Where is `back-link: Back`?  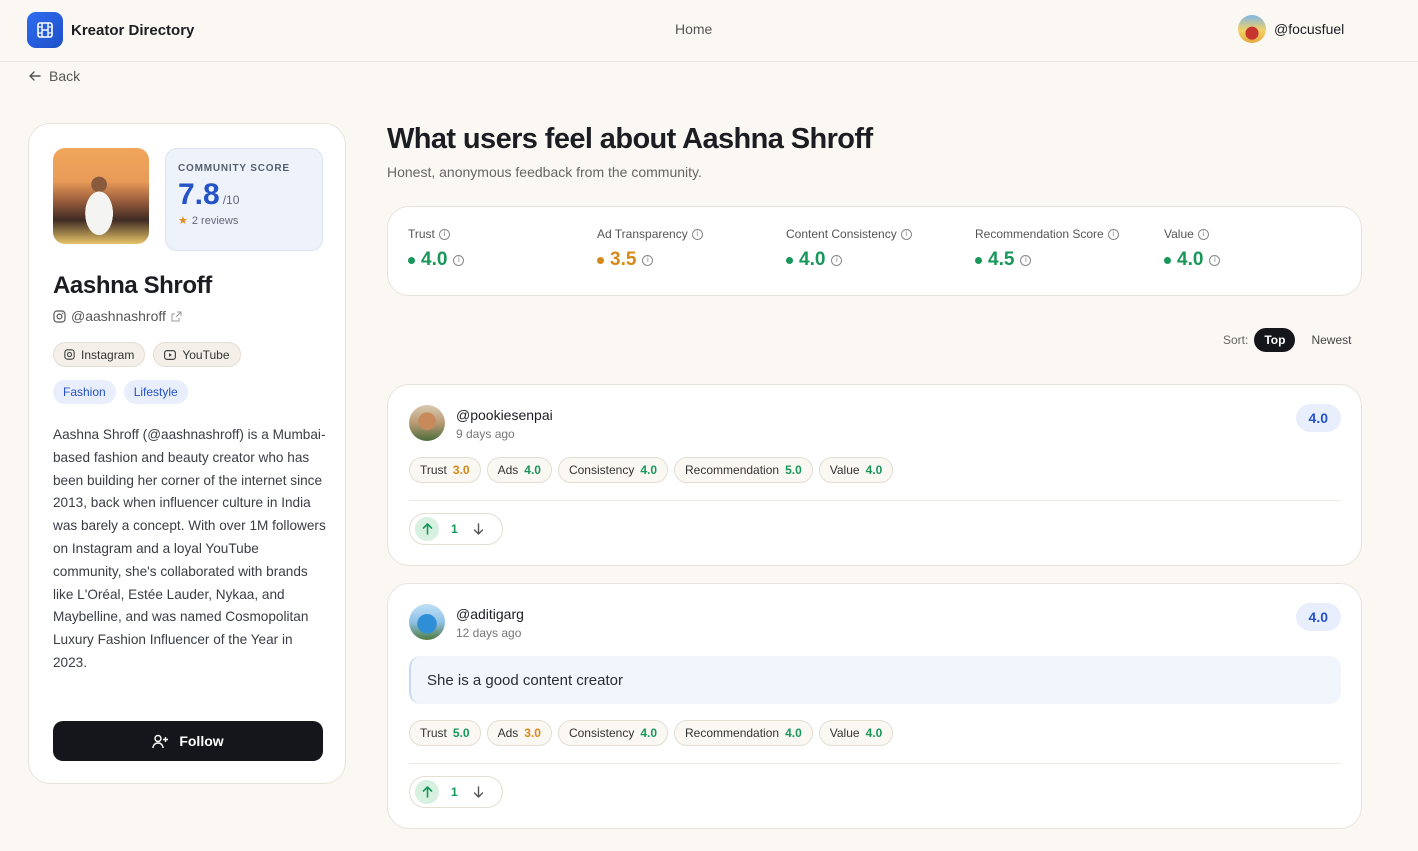
back-link: Back is located at coordinates (54, 76).